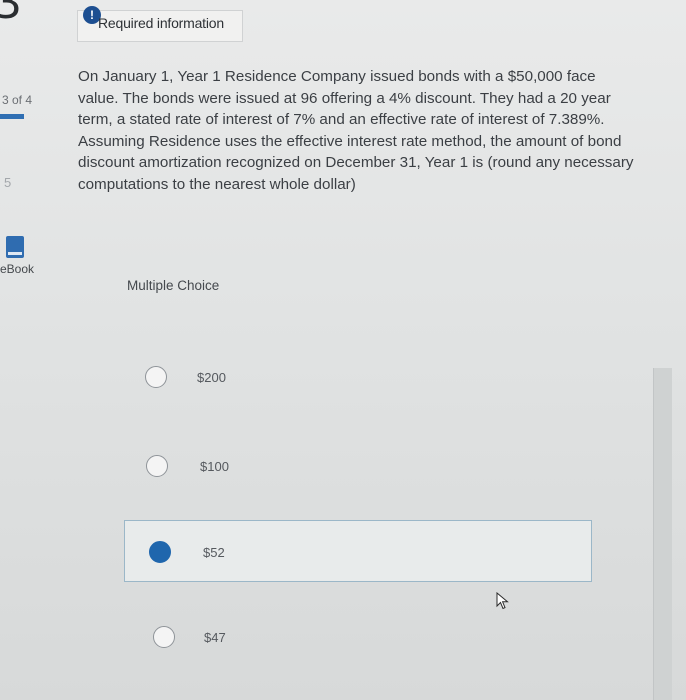 The height and width of the screenshot is (700, 686). I want to click on radio-button-checked, so click(160, 552).